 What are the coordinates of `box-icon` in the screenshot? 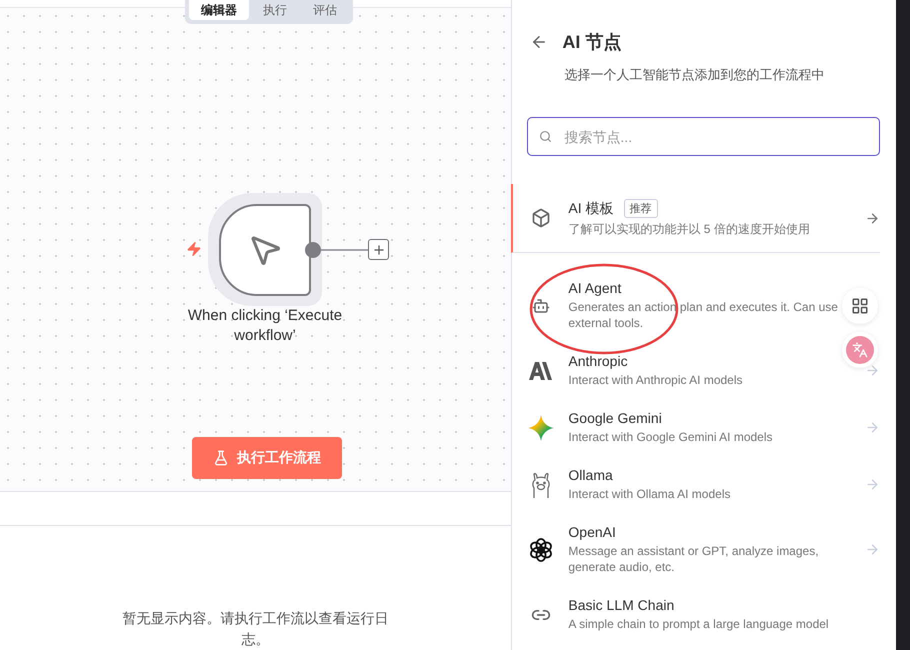 It's located at (541, 218).